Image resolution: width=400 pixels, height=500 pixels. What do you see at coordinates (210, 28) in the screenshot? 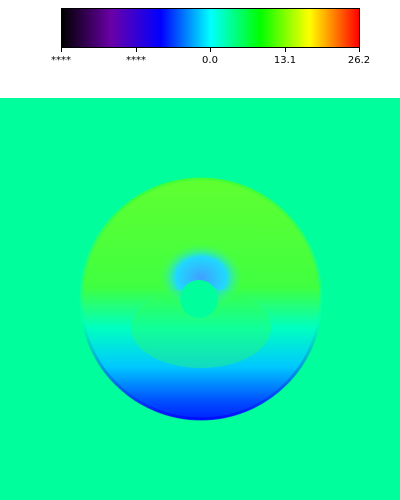
I see `colorbar-gradient` at bounding box center [210, 28].